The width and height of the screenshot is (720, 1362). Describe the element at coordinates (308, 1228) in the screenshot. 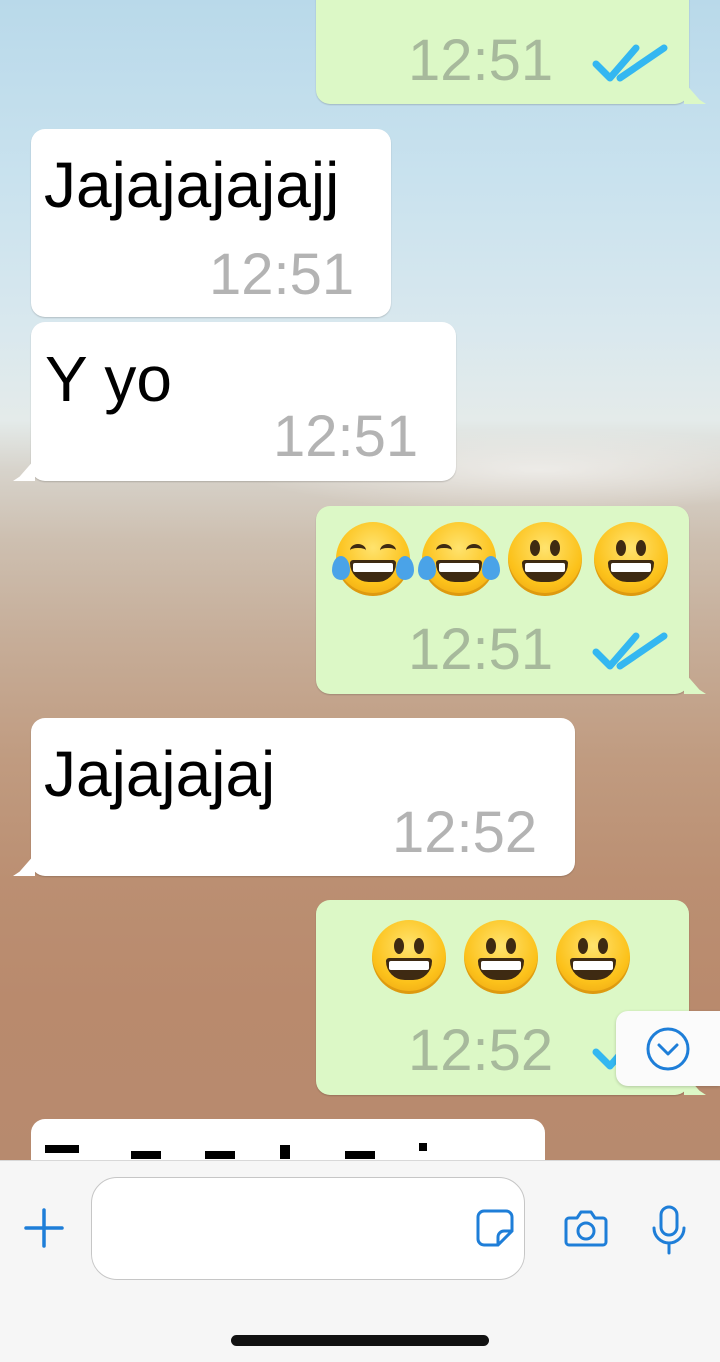

I see `message-input` at that location.